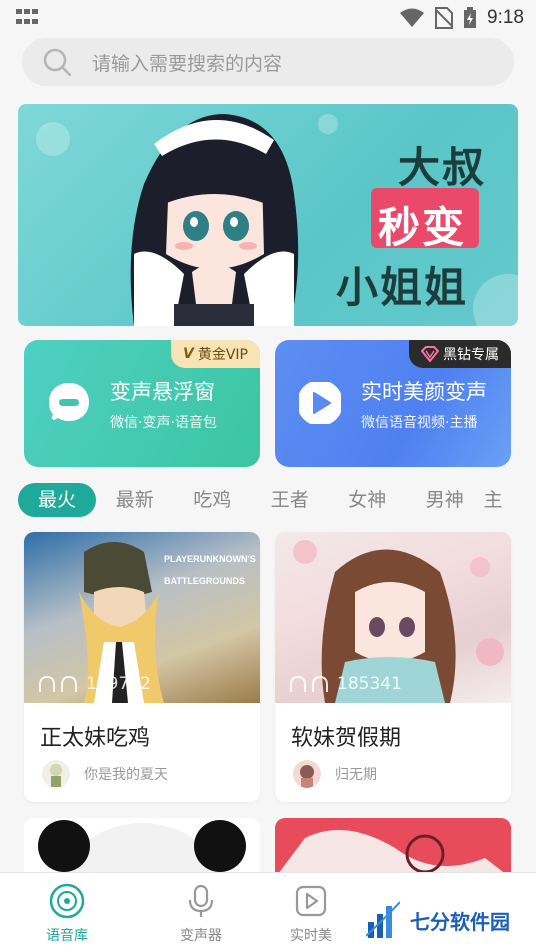  I want to click on microphone-icon, so click(201, 900).